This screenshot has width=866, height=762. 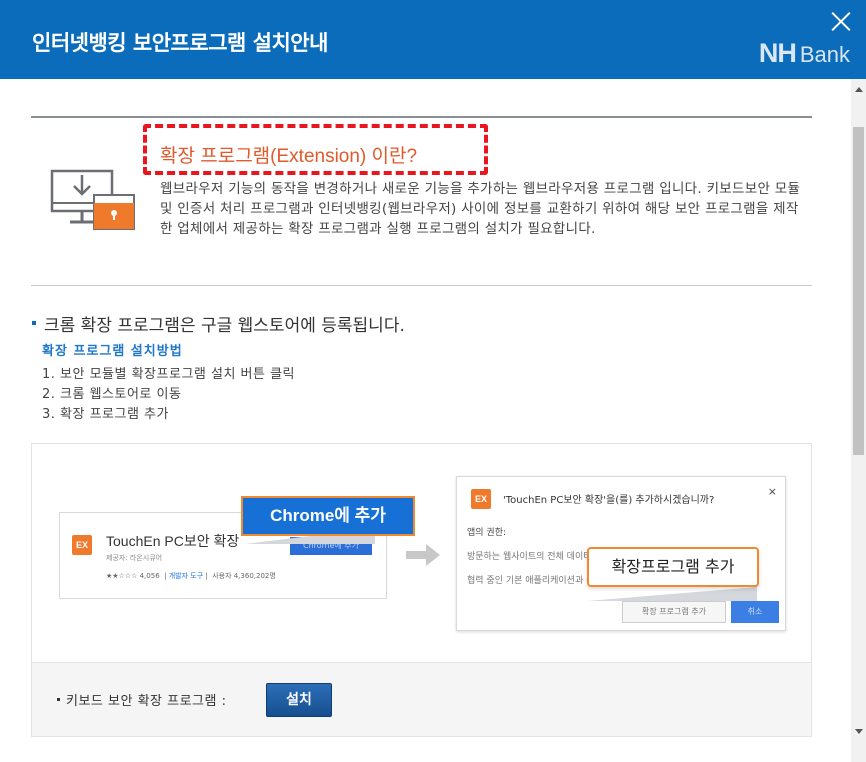 I want to click on dialog-question: 'TouchEn PC보안 확장'을(를) 추가하시겠습니까?, so click(x=609, y=500).